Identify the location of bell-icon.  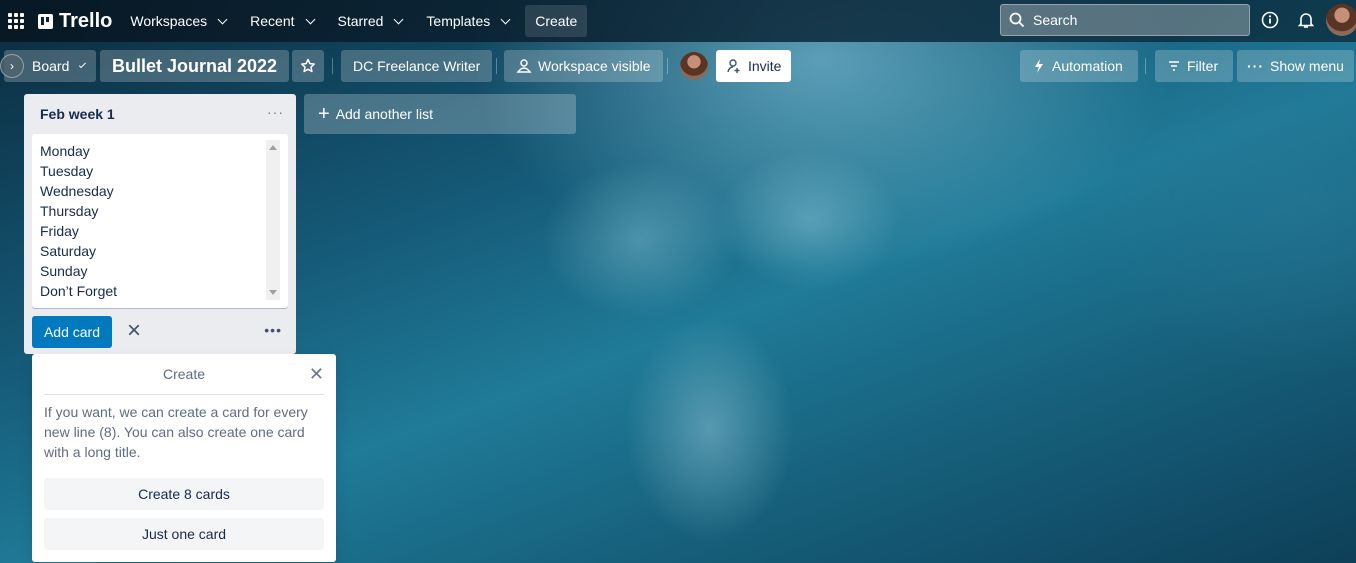
(1306, 20).